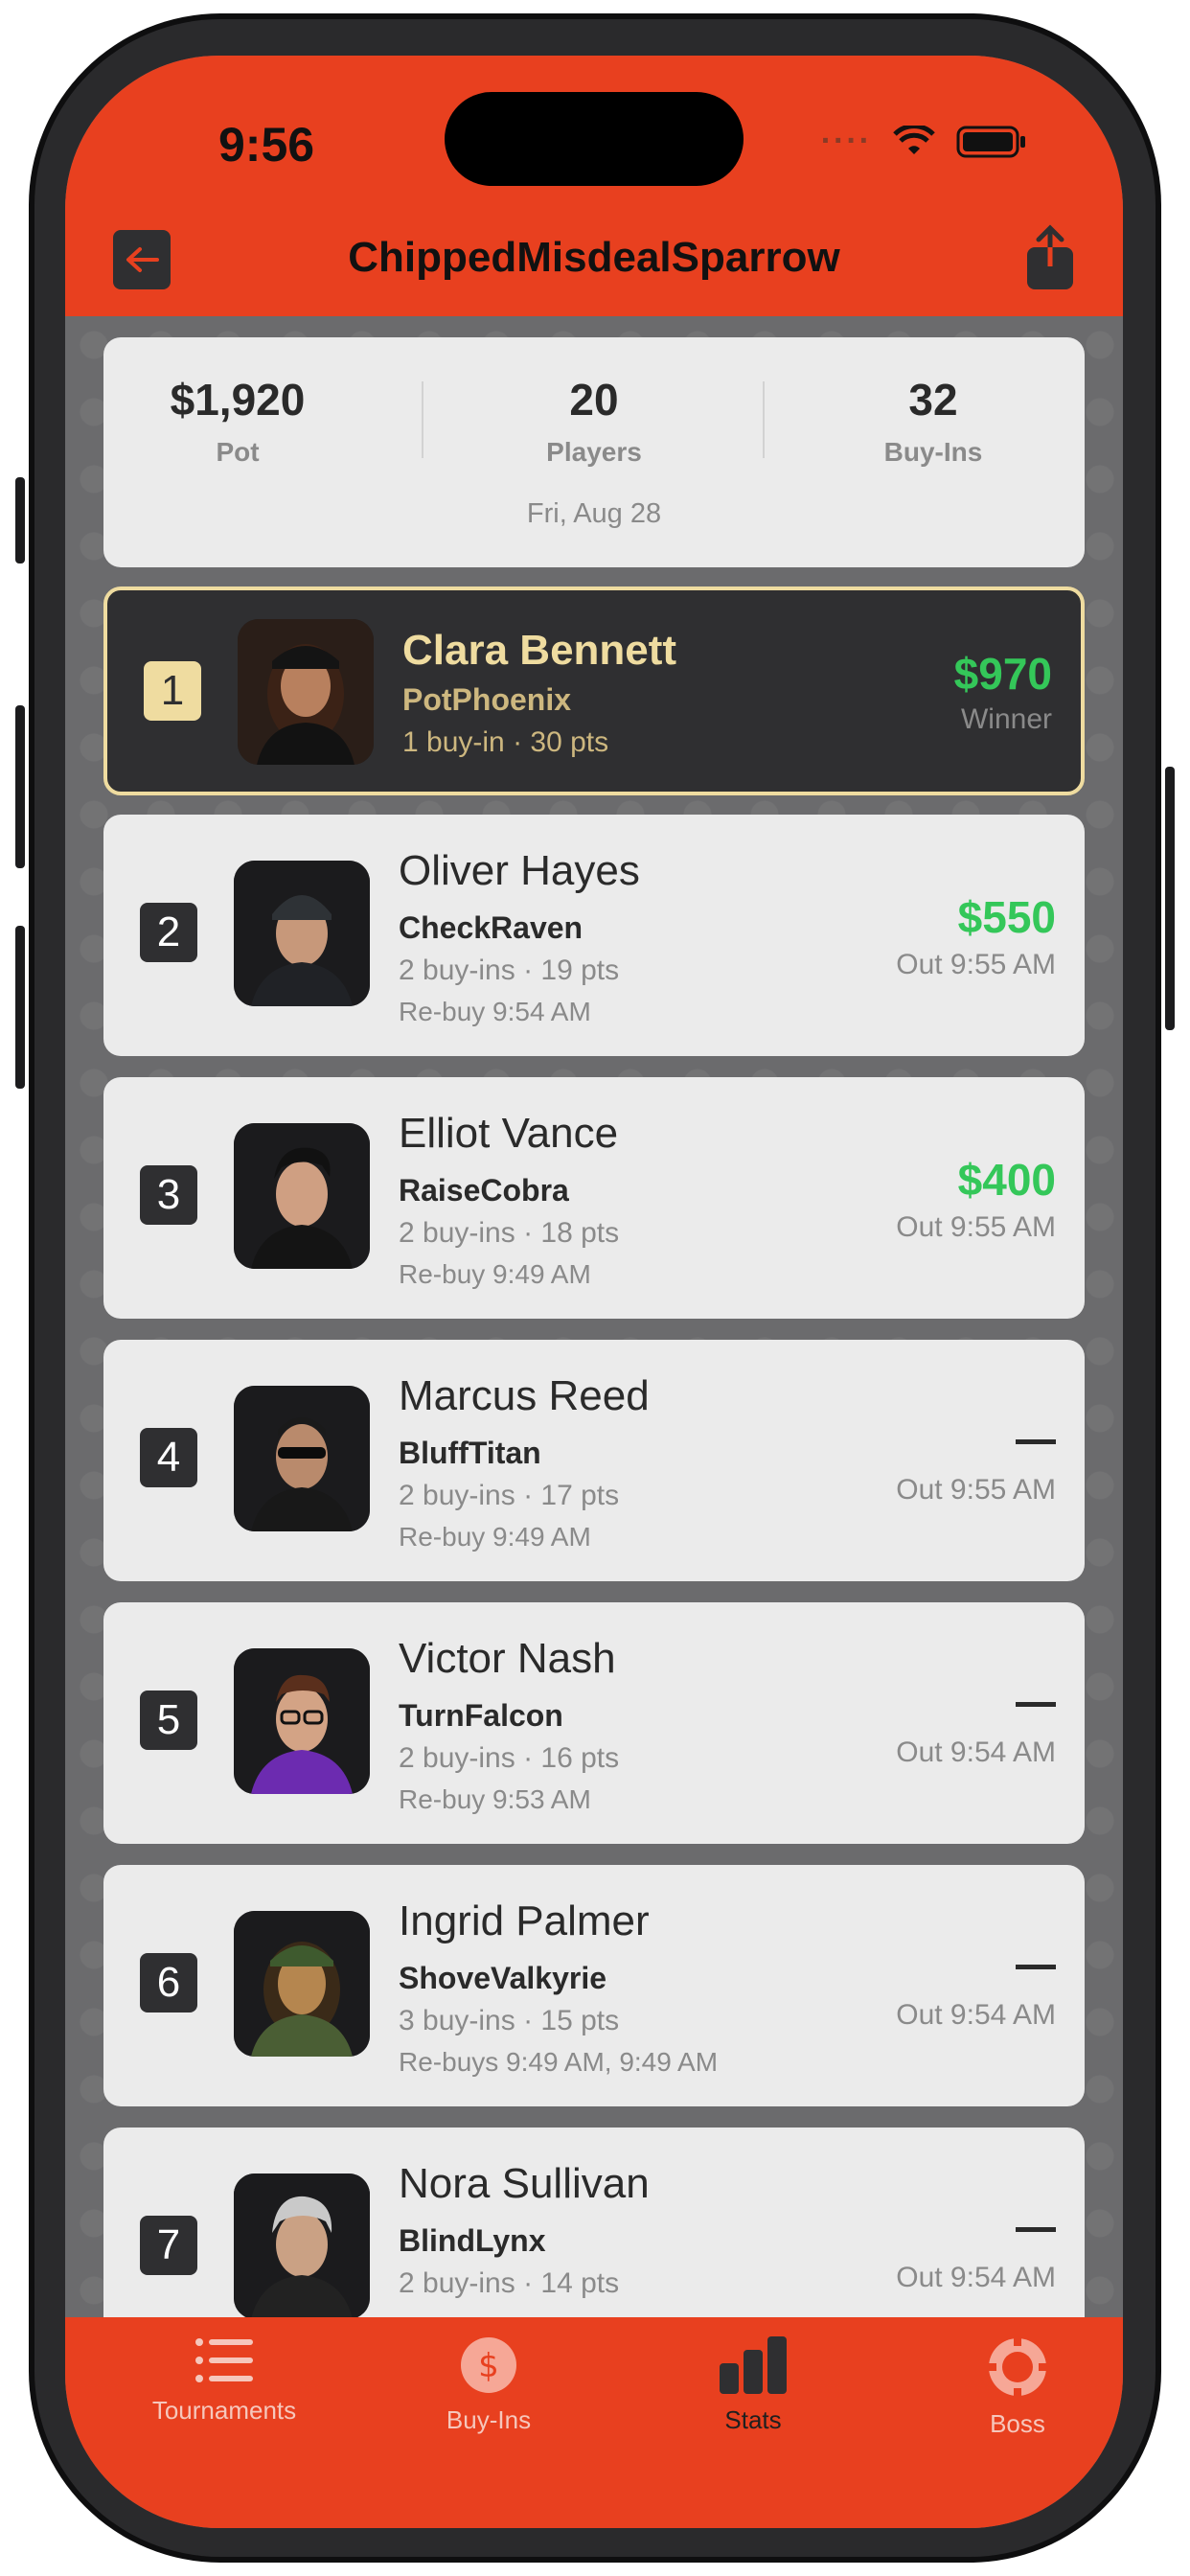  I want to click on player-nickname: ShoveValkyrie, so click(503, 1978).